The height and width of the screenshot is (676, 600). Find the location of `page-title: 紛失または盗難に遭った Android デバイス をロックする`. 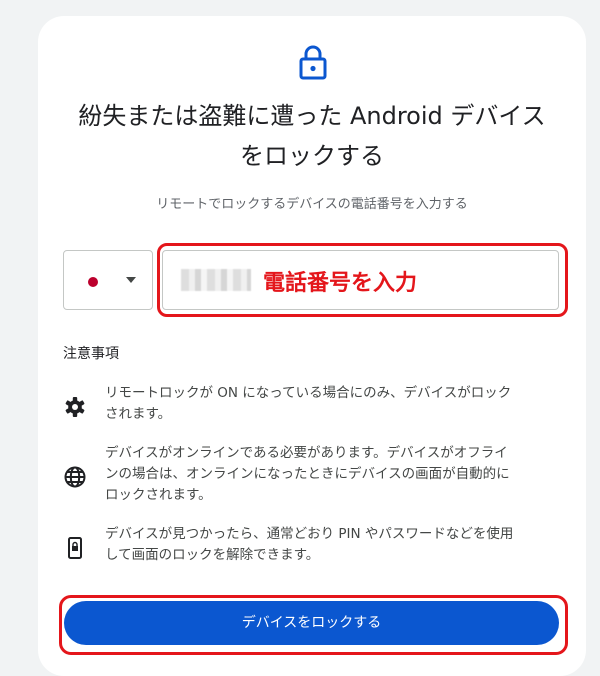

page-title: 紛失または盗難に遭った Android デバイス をロックする is located at coordinates (312, 136).